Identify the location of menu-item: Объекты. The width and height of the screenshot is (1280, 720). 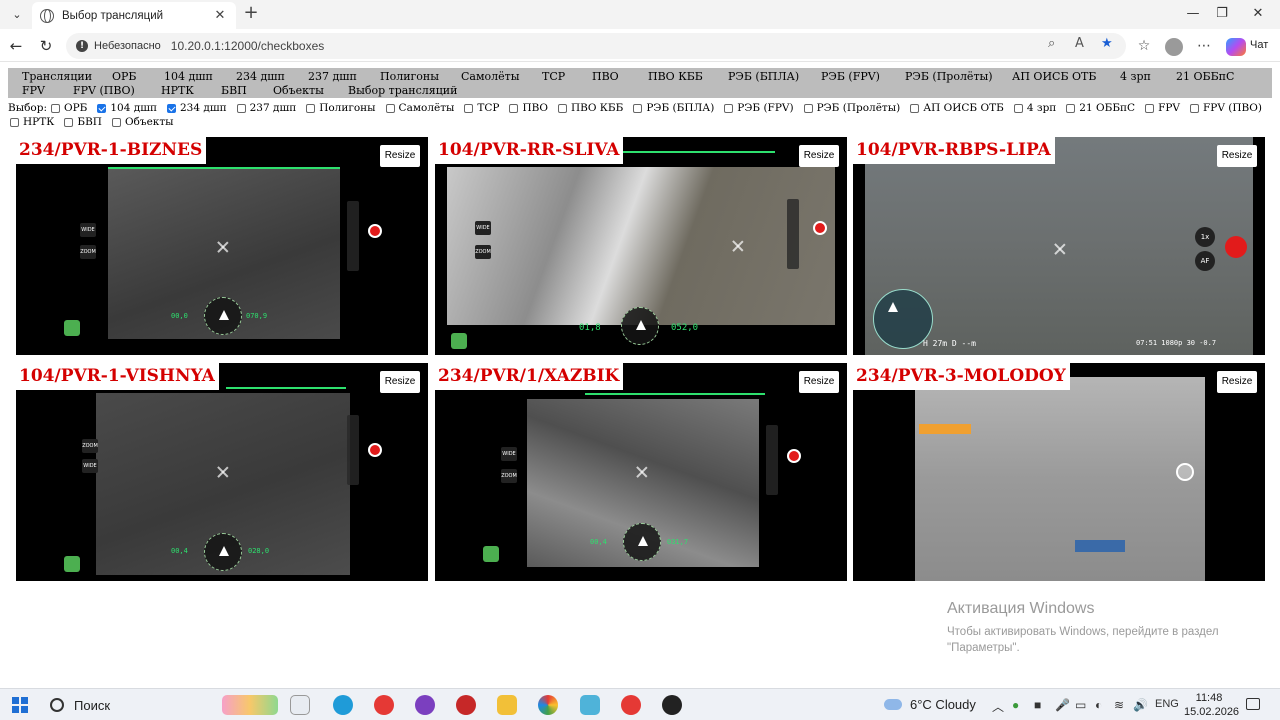
(298, 90).